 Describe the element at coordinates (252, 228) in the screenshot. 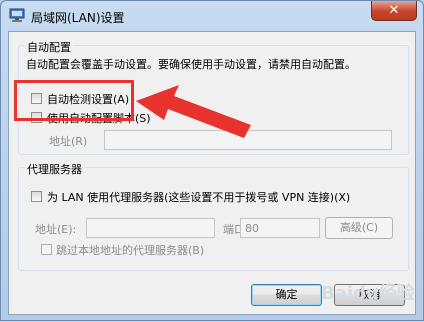

I see `proxy-port-value: 80` at that location.